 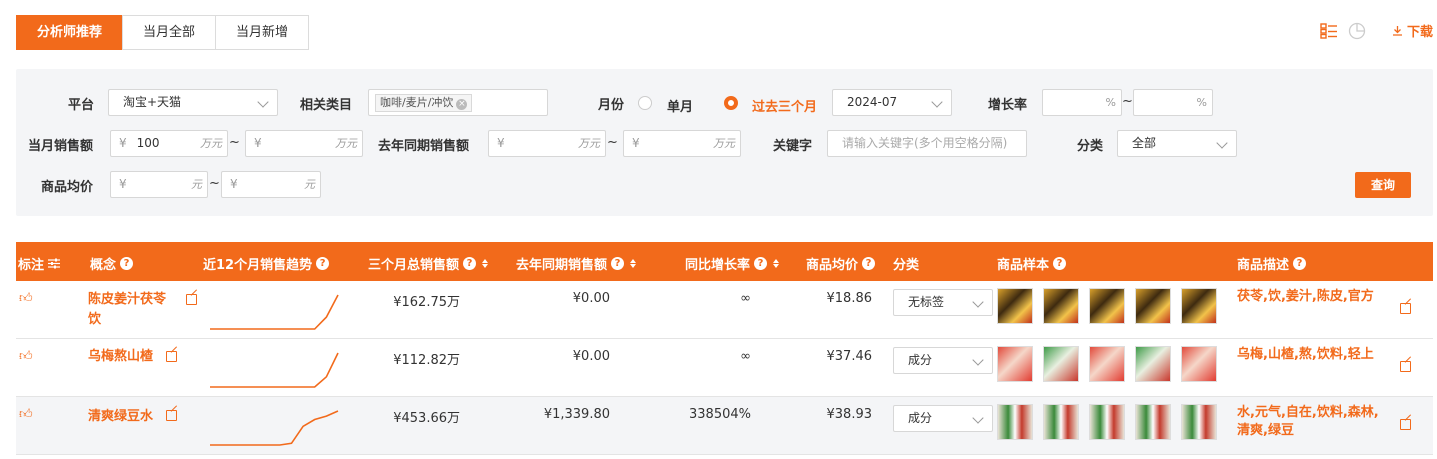 What do you see at coordinates (462, 104) in the screenshot?
I see `close-icon: ×` at bounding box center [462, 104].